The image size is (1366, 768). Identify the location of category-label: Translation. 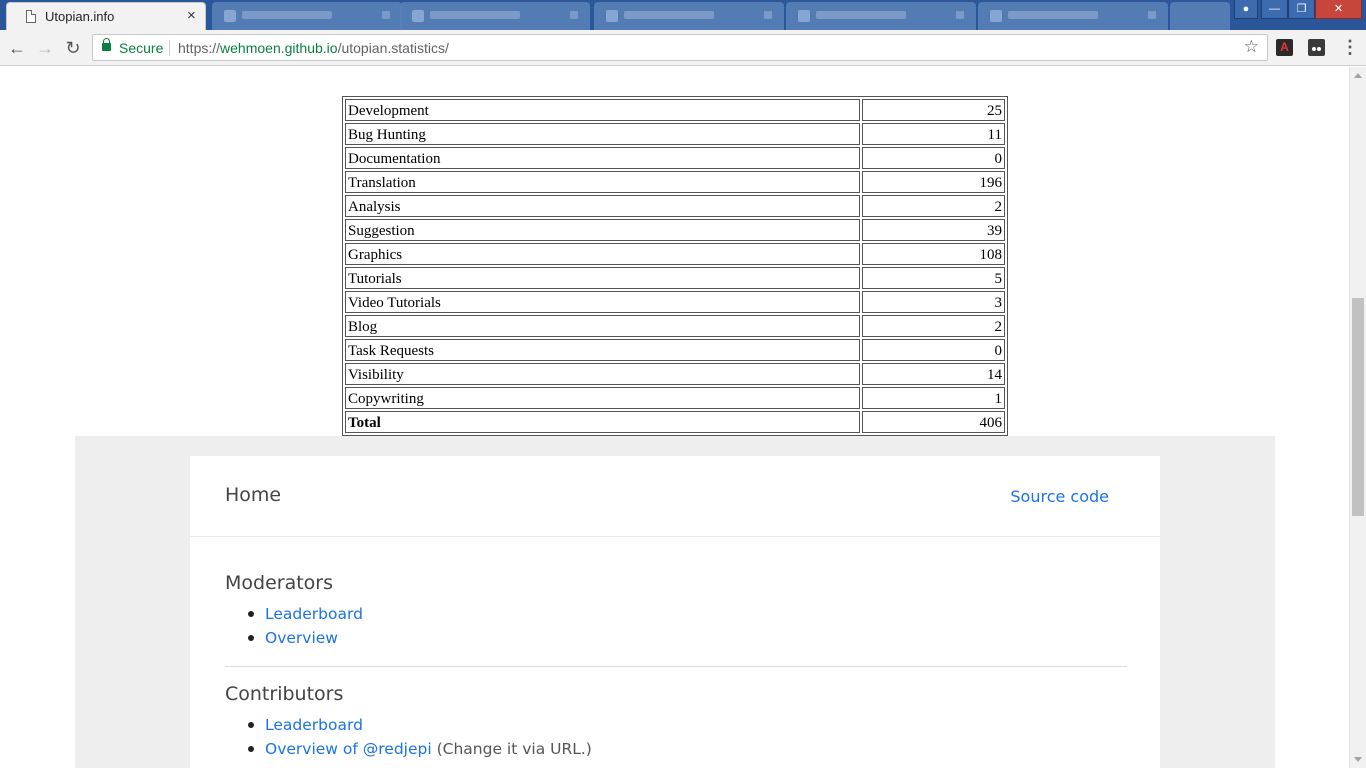
(602, 182).